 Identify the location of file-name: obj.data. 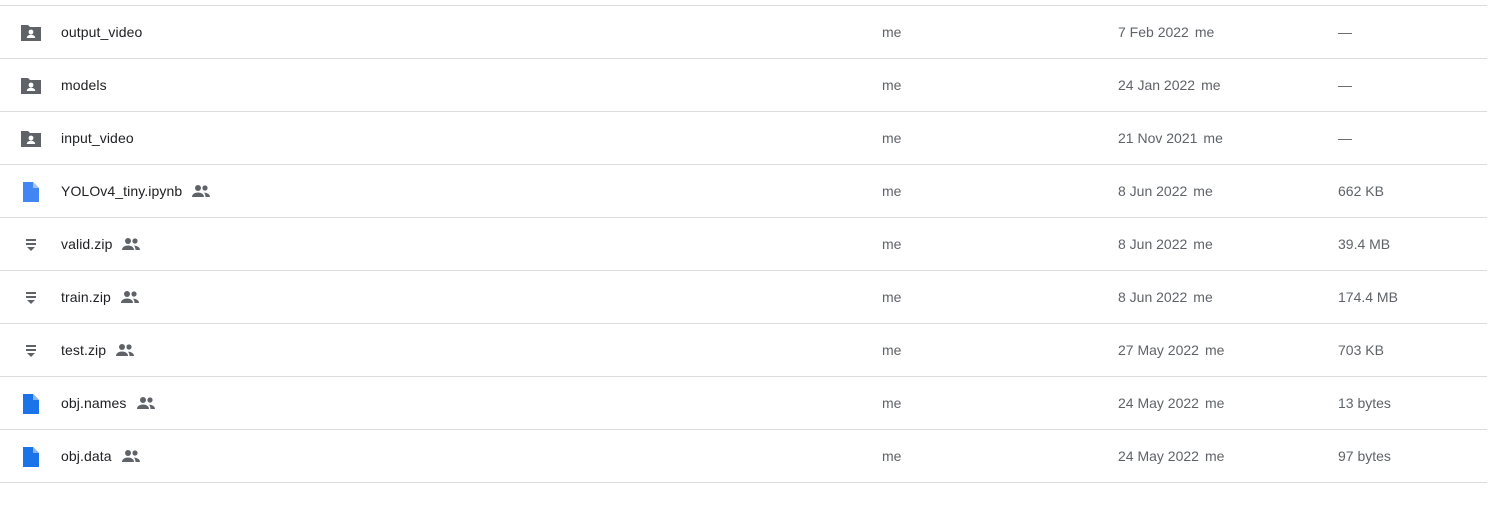
(86, 456).